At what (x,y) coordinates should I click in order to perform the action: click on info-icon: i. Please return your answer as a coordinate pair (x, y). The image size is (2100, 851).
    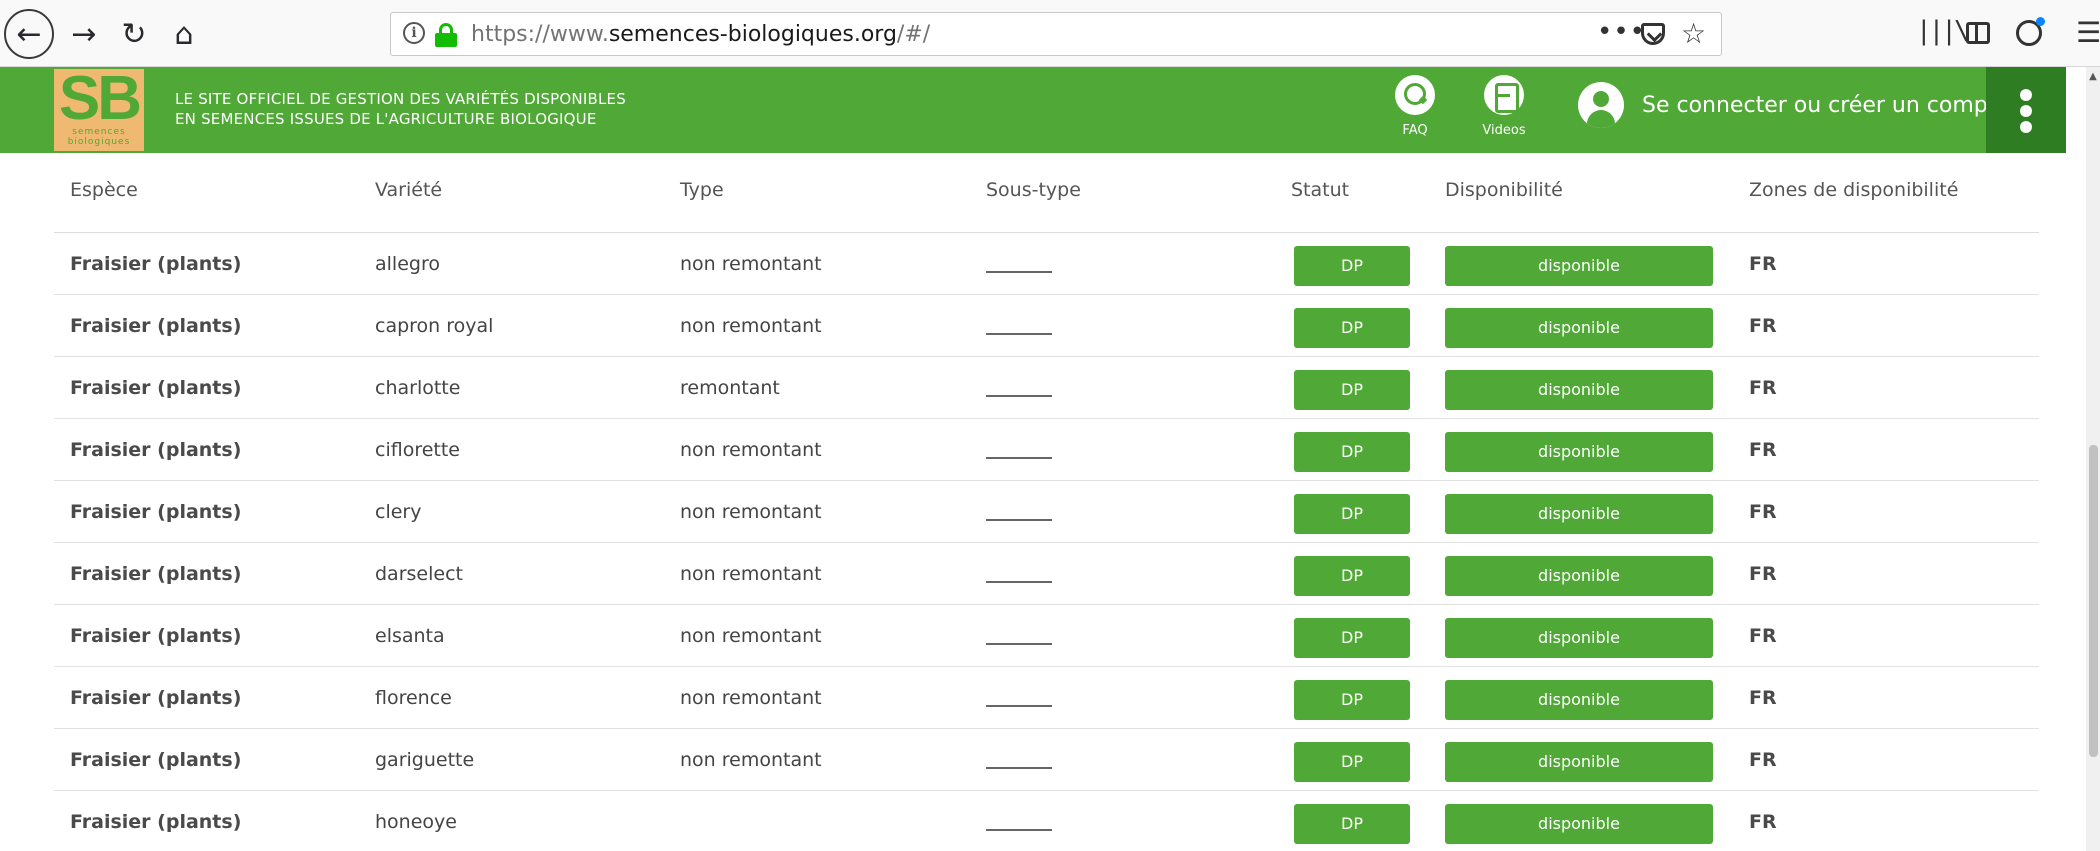
    Looking at the image, I should click on (414, 33).